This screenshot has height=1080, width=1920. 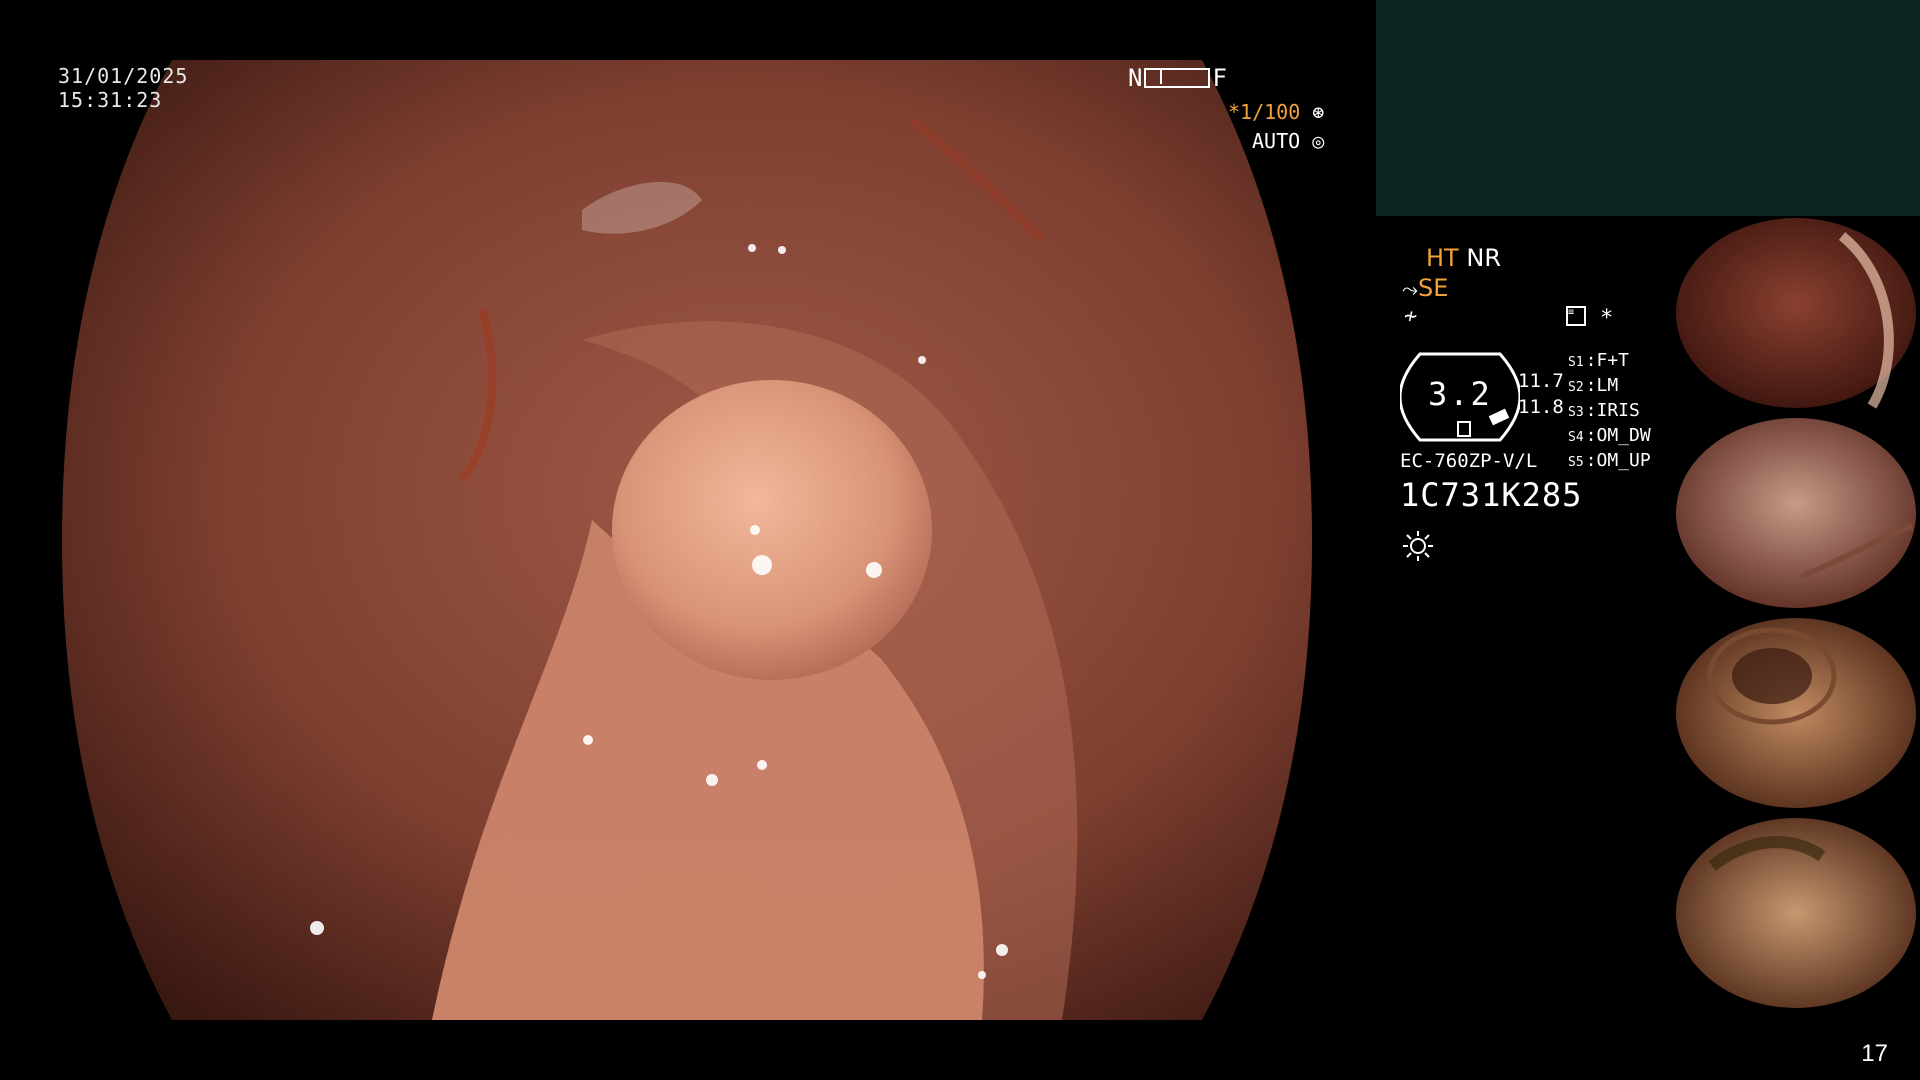 What do you see at coordinates (1483, 258) in the screenshot?
I see `nr-label: NR` at bounding box center [1483, 258].